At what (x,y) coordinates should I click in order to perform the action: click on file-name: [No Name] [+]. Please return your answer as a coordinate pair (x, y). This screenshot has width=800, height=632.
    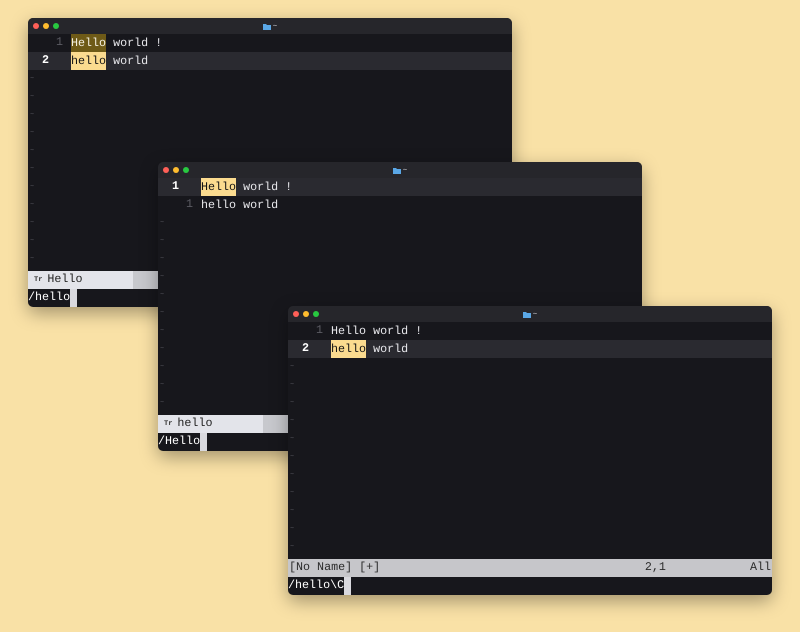
    Looking at the image, I should click on (334, 567).